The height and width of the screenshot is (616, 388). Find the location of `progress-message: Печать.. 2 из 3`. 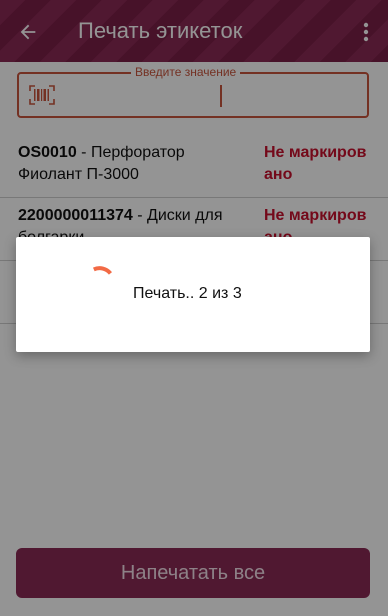

progress-message: Печать.. 2 из 3 is located at coordinates (187, 293).